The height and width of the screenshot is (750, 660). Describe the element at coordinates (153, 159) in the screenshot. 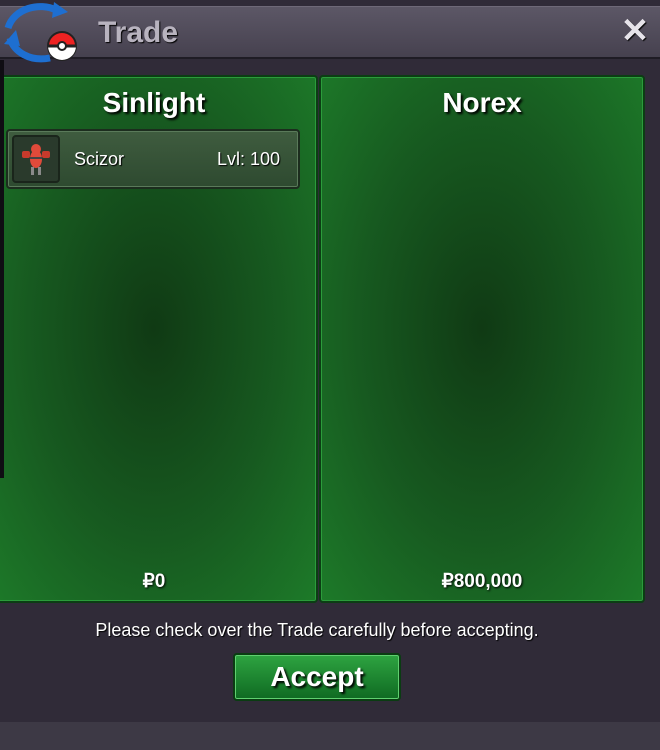

I see `trade-item: Scizor Lvl: 100` at that location.